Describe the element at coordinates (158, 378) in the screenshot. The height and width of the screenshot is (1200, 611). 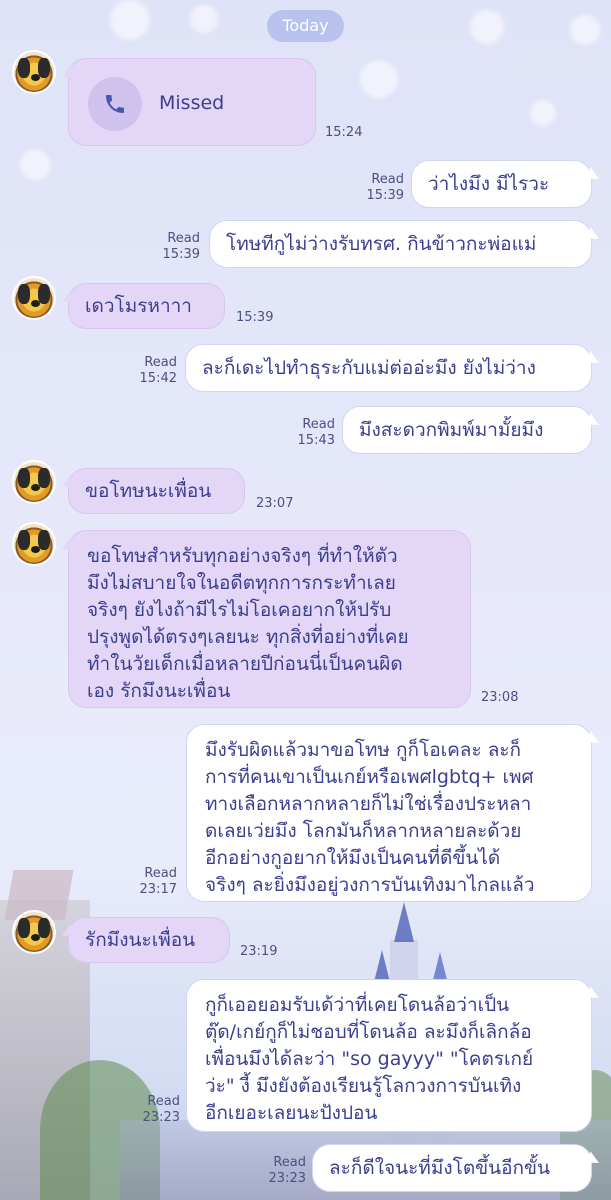
I see `message-time: 15:42` at that location.